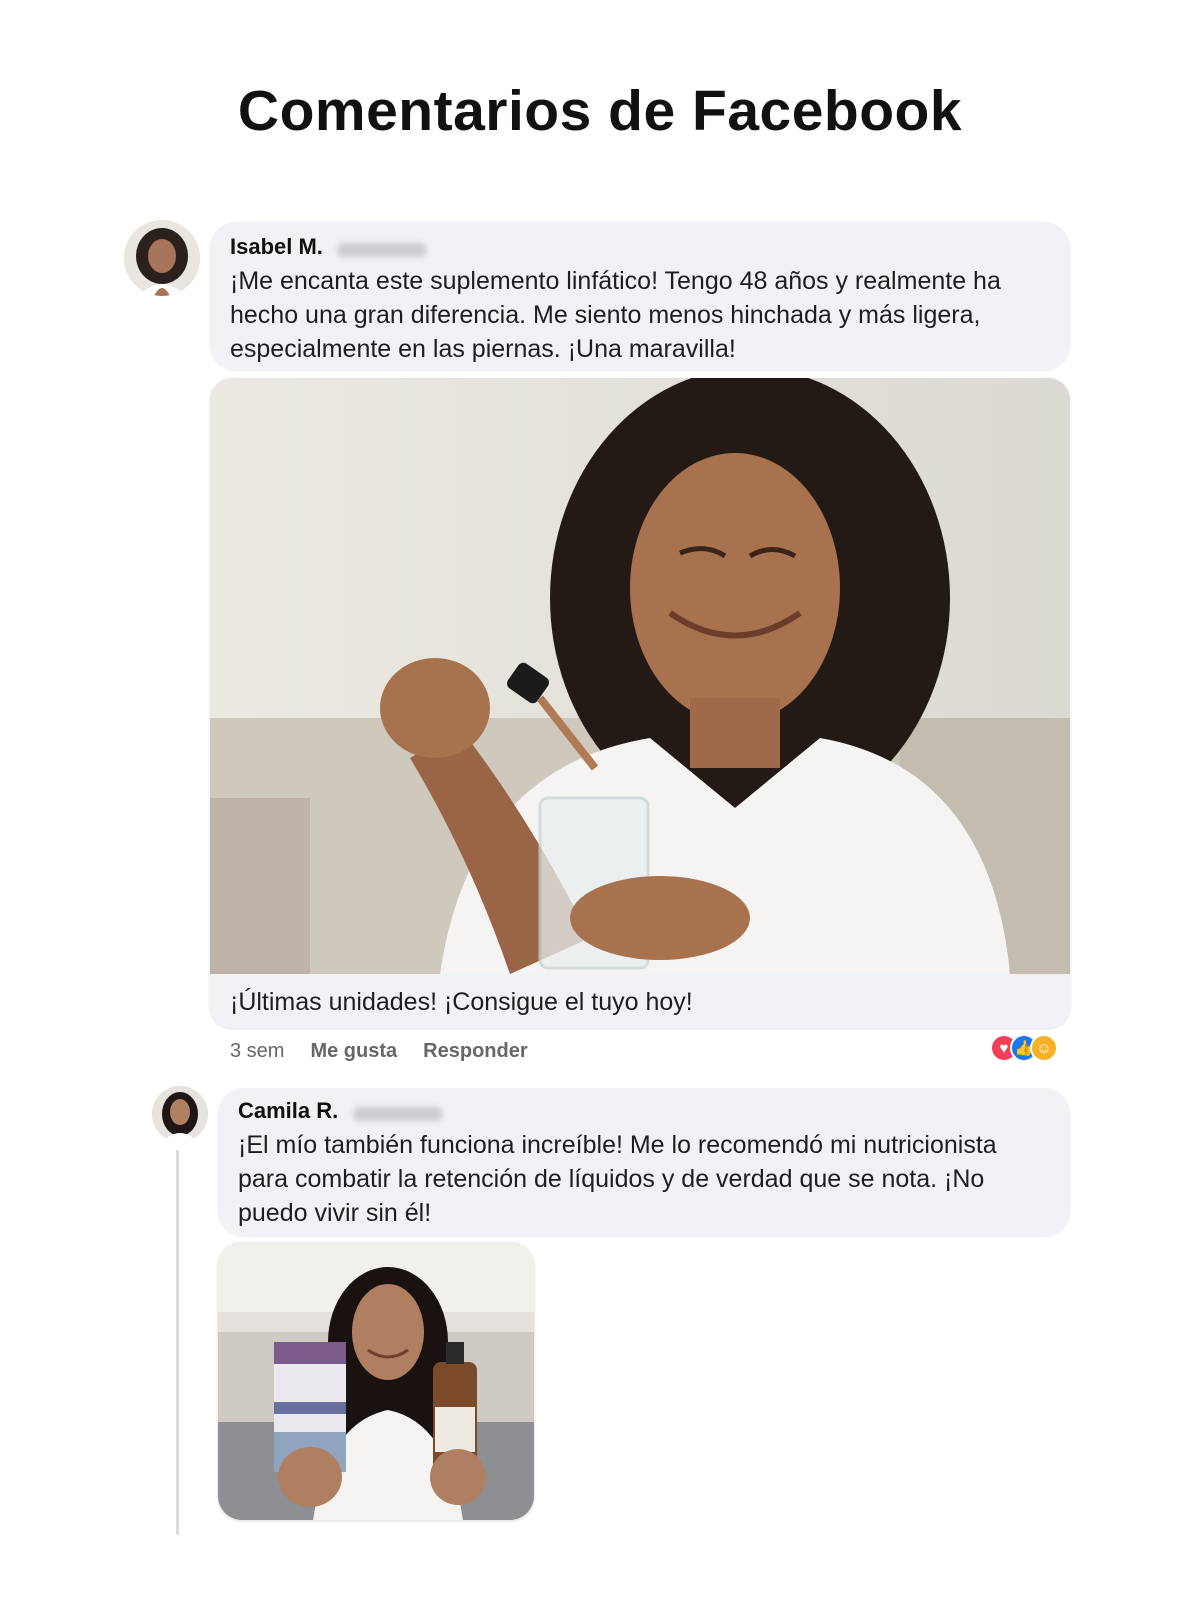  What do you see at coordinates (644, 1111) in the screenshot?
I see `reply-author-row: Camila R.` at bounding box center [644, 1111].